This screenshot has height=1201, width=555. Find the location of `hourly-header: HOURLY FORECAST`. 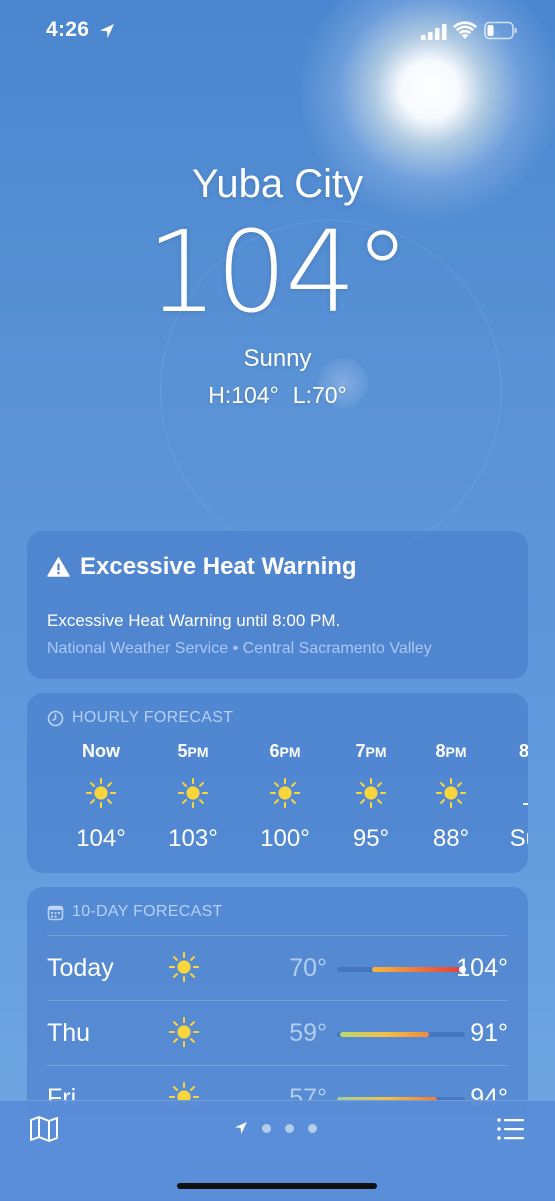

hourly-header: HOURLY FORECAST is located at coordinates (140, 718).